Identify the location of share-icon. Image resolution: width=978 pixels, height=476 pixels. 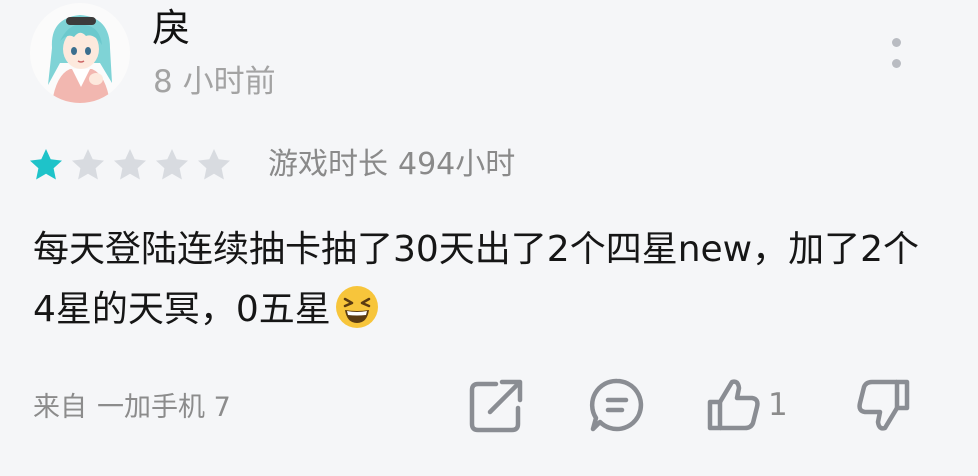
(496, 406).